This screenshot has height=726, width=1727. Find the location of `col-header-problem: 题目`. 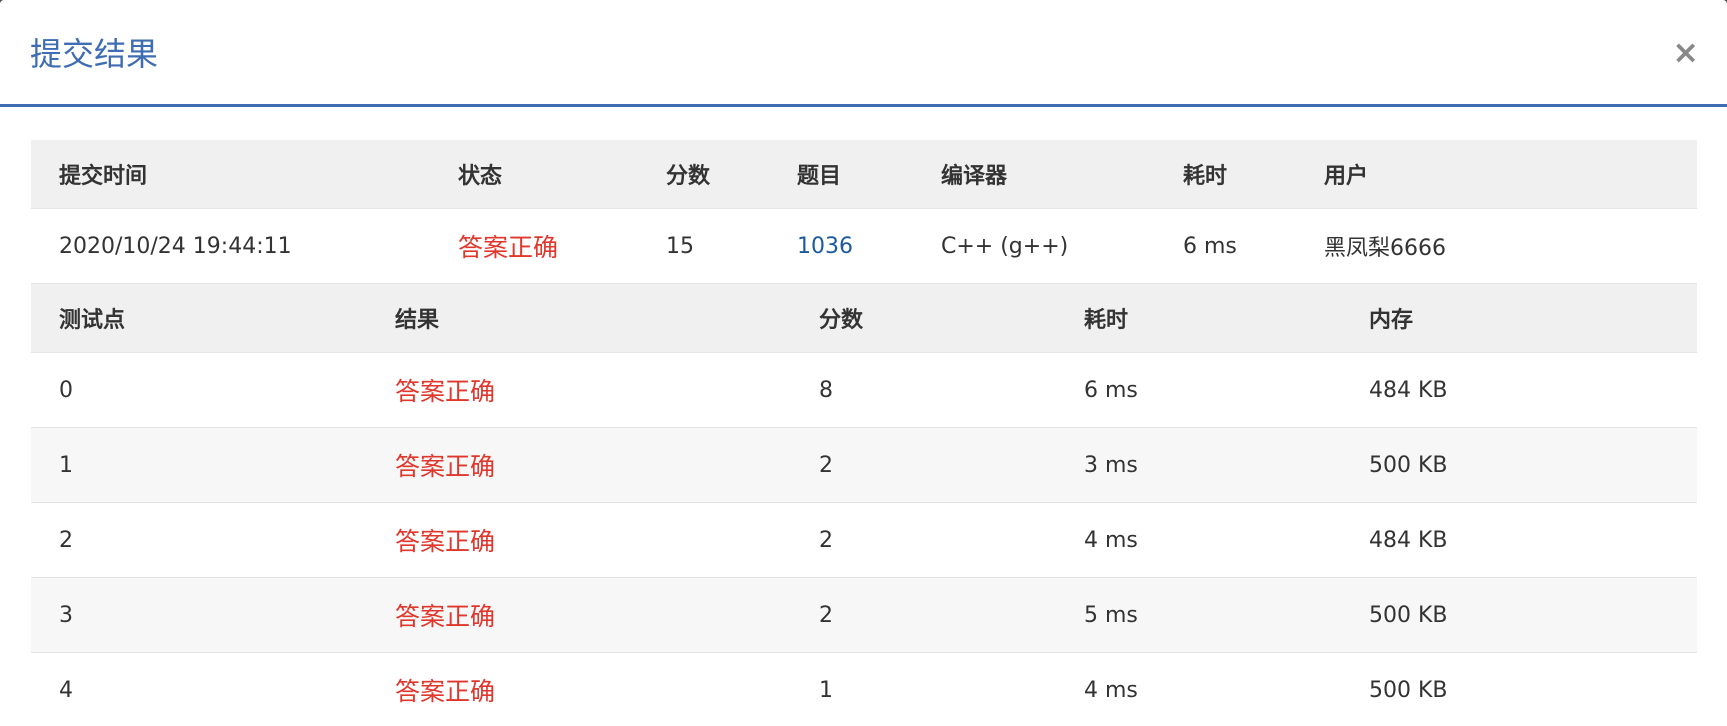

col-header-problem: 题目 is located at coordinates (841, 174).